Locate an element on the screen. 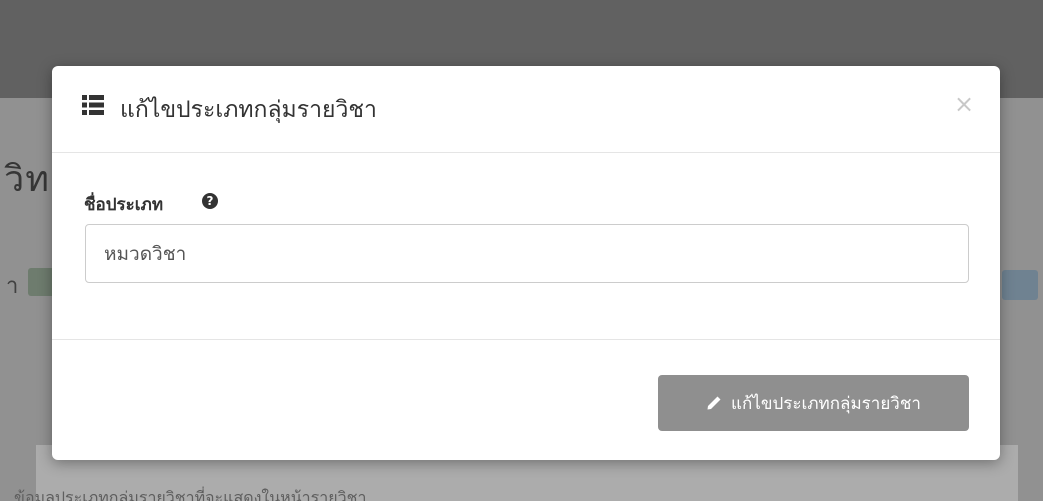  question-circle-icon: ? is located at coordinates (210, 201).